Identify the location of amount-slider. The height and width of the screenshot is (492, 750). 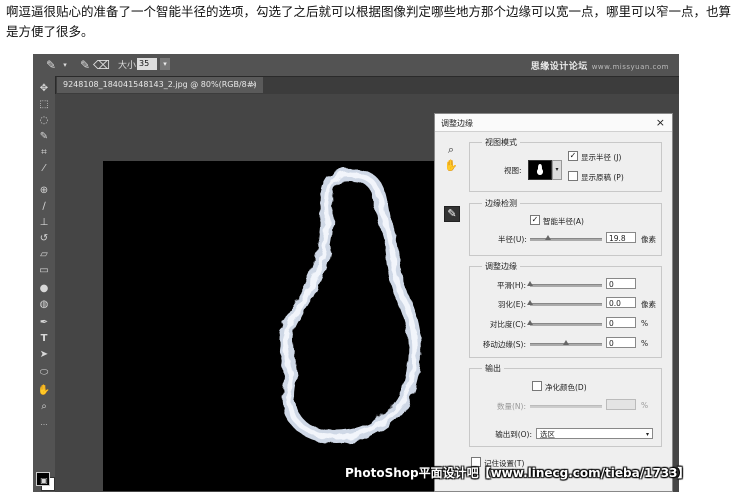
(566, 406).